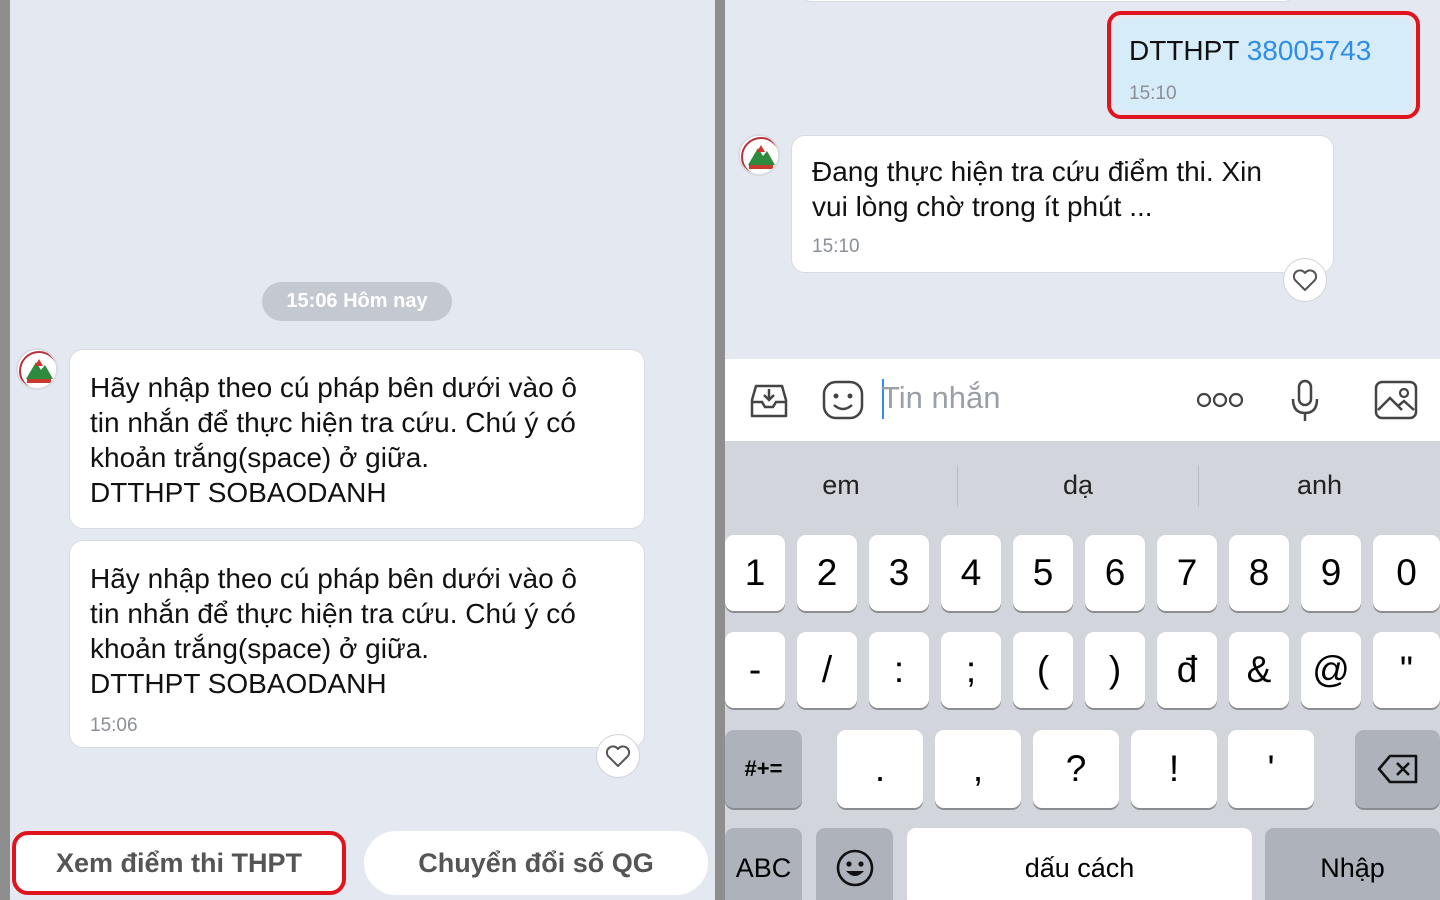 The width and height of the screenshot is (1440, 900). What do you see at coordinates (899, 573) in the screenshot?
I see `key-3: 3` at bounding box center [899, 573].